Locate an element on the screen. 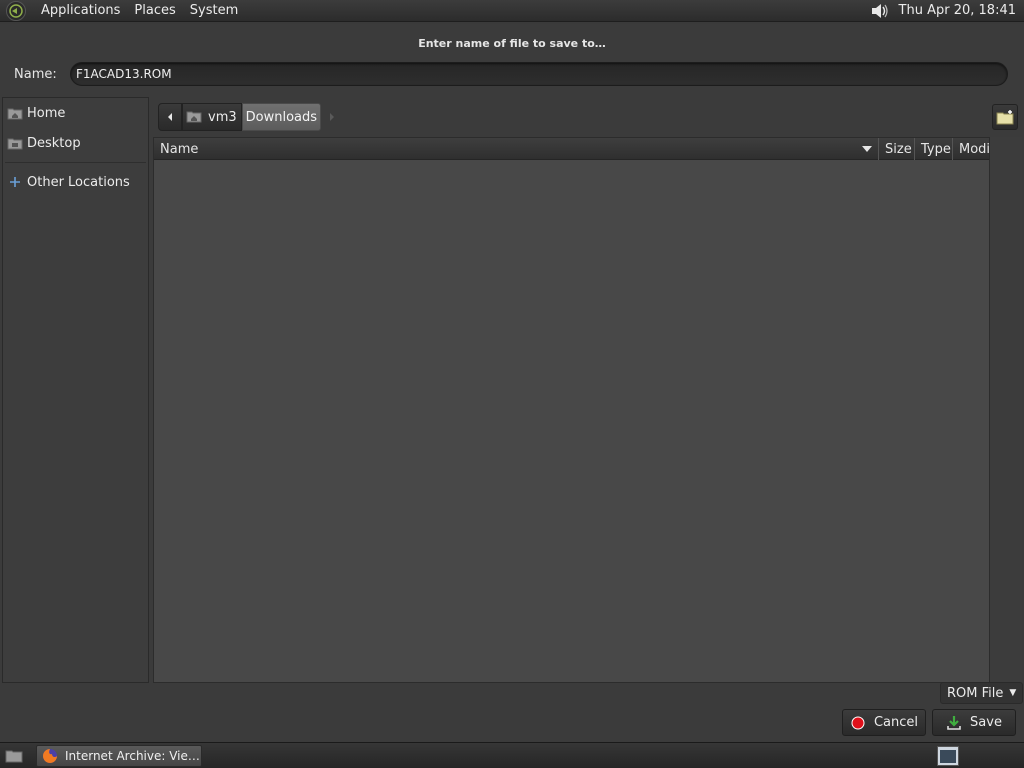 Image resolution: width=1024 pixels, height=768 pixels. column-name-label: Name is located at coordinates (179, 149).